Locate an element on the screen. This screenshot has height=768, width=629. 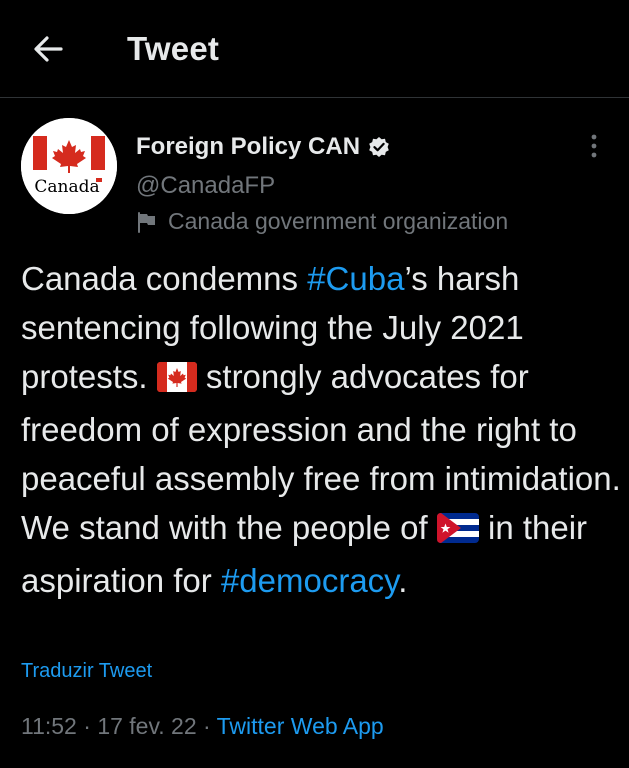
government-label: Canada government organization is located at coordinates (322, 221).